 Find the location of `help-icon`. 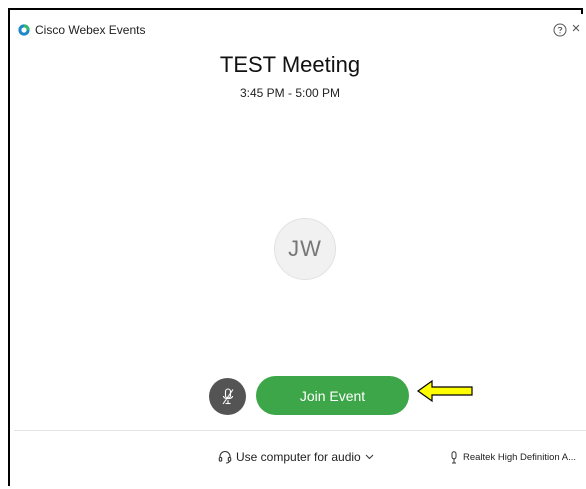

help-icon is located at coordinates (560, 30).